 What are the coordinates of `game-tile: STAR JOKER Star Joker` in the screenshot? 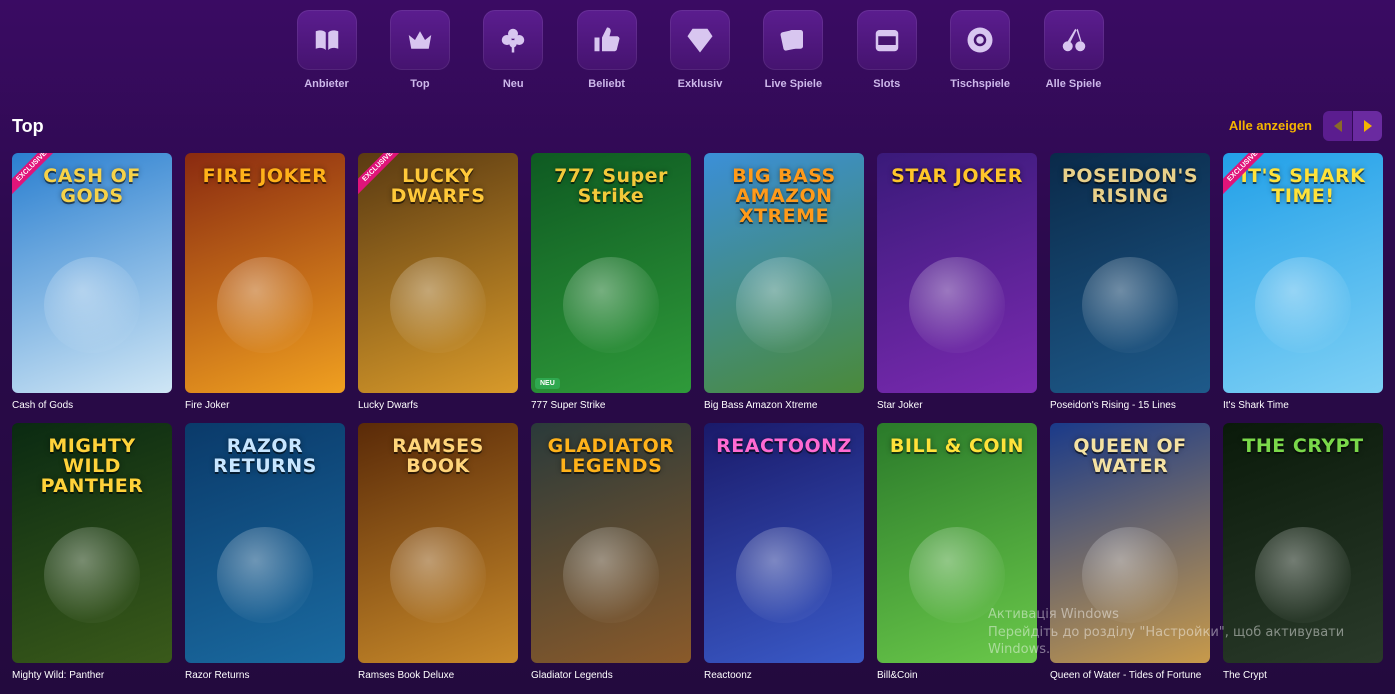 It's located at (957, 282).